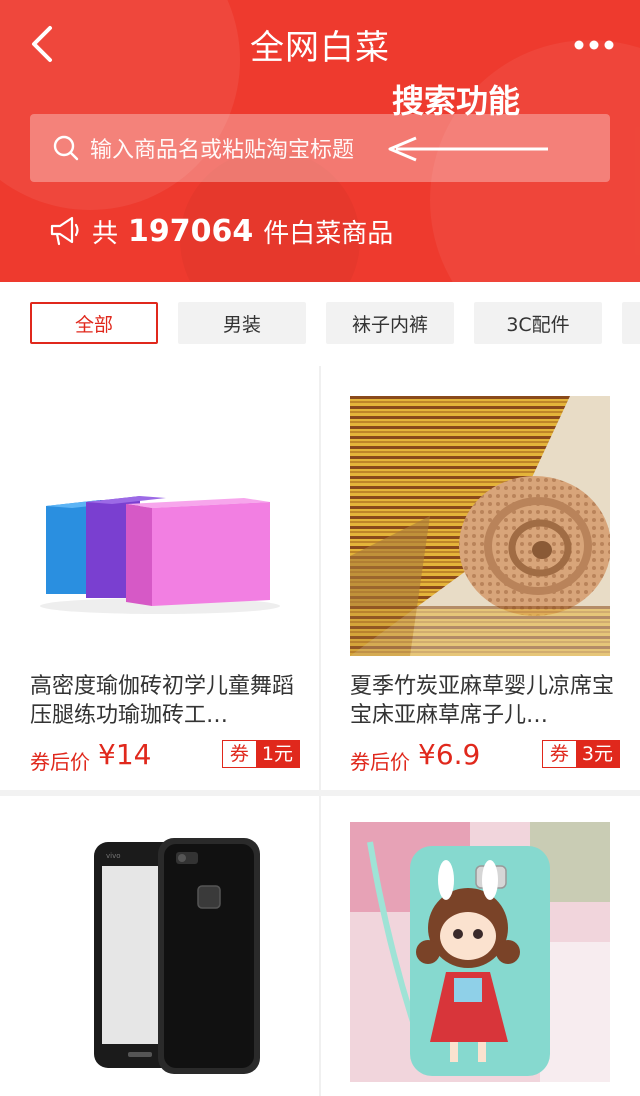  What do you see at coordinates (105, 233) in the screenshot?
I see `count-prefix: 共` at bounding box center [105, 233].